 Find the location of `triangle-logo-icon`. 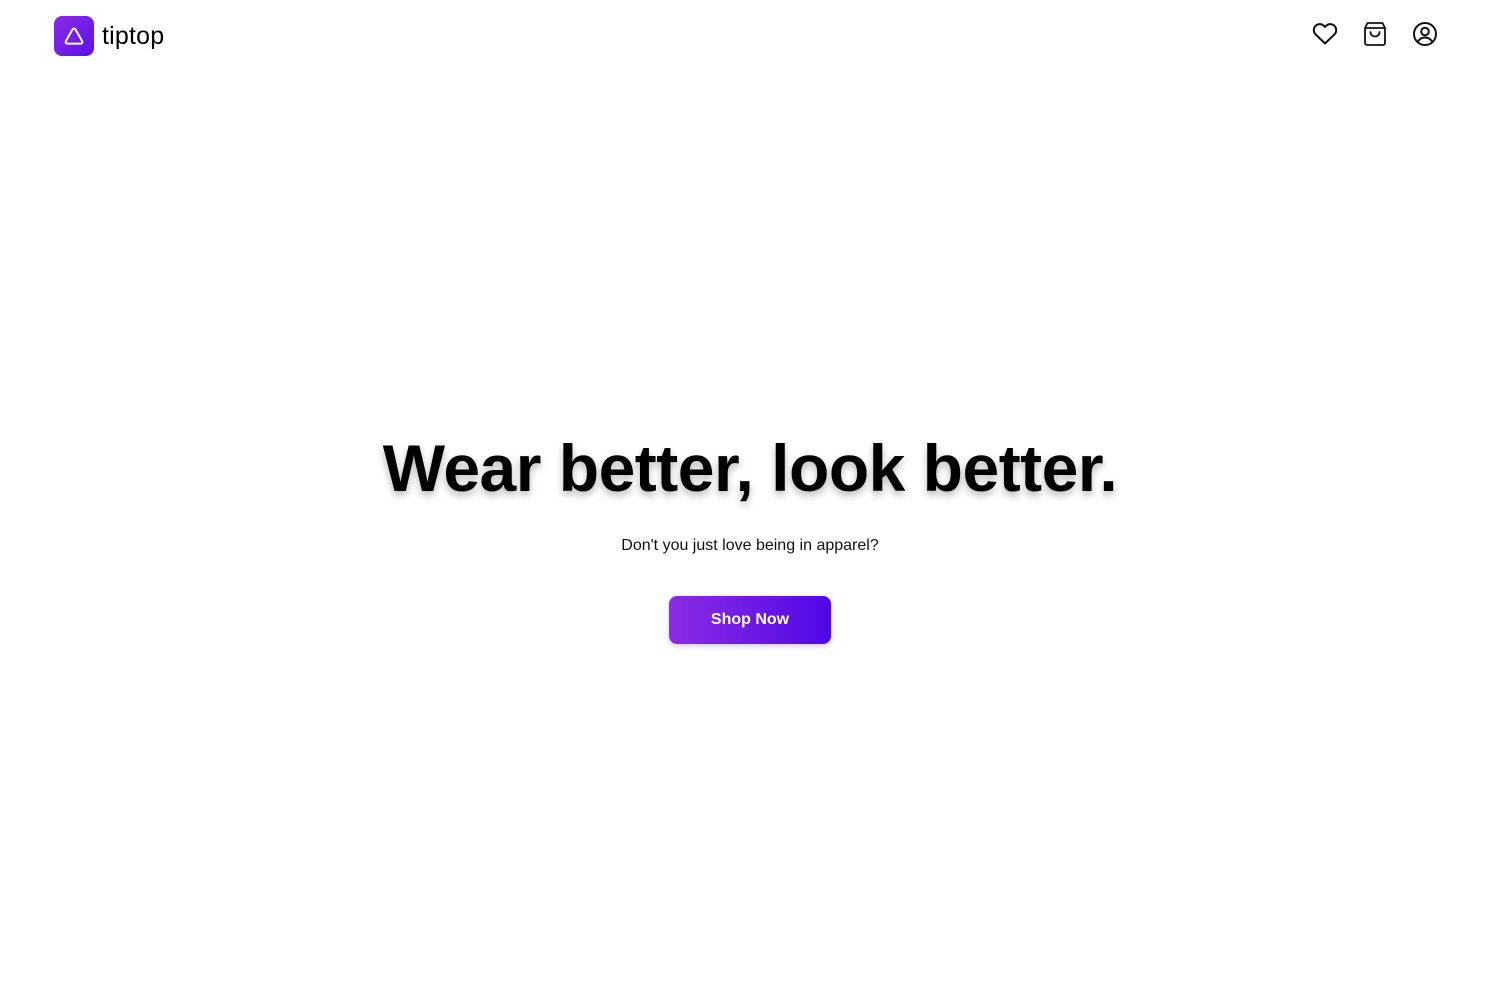

triangle-logo-icon is located at coordinates (74, 36).